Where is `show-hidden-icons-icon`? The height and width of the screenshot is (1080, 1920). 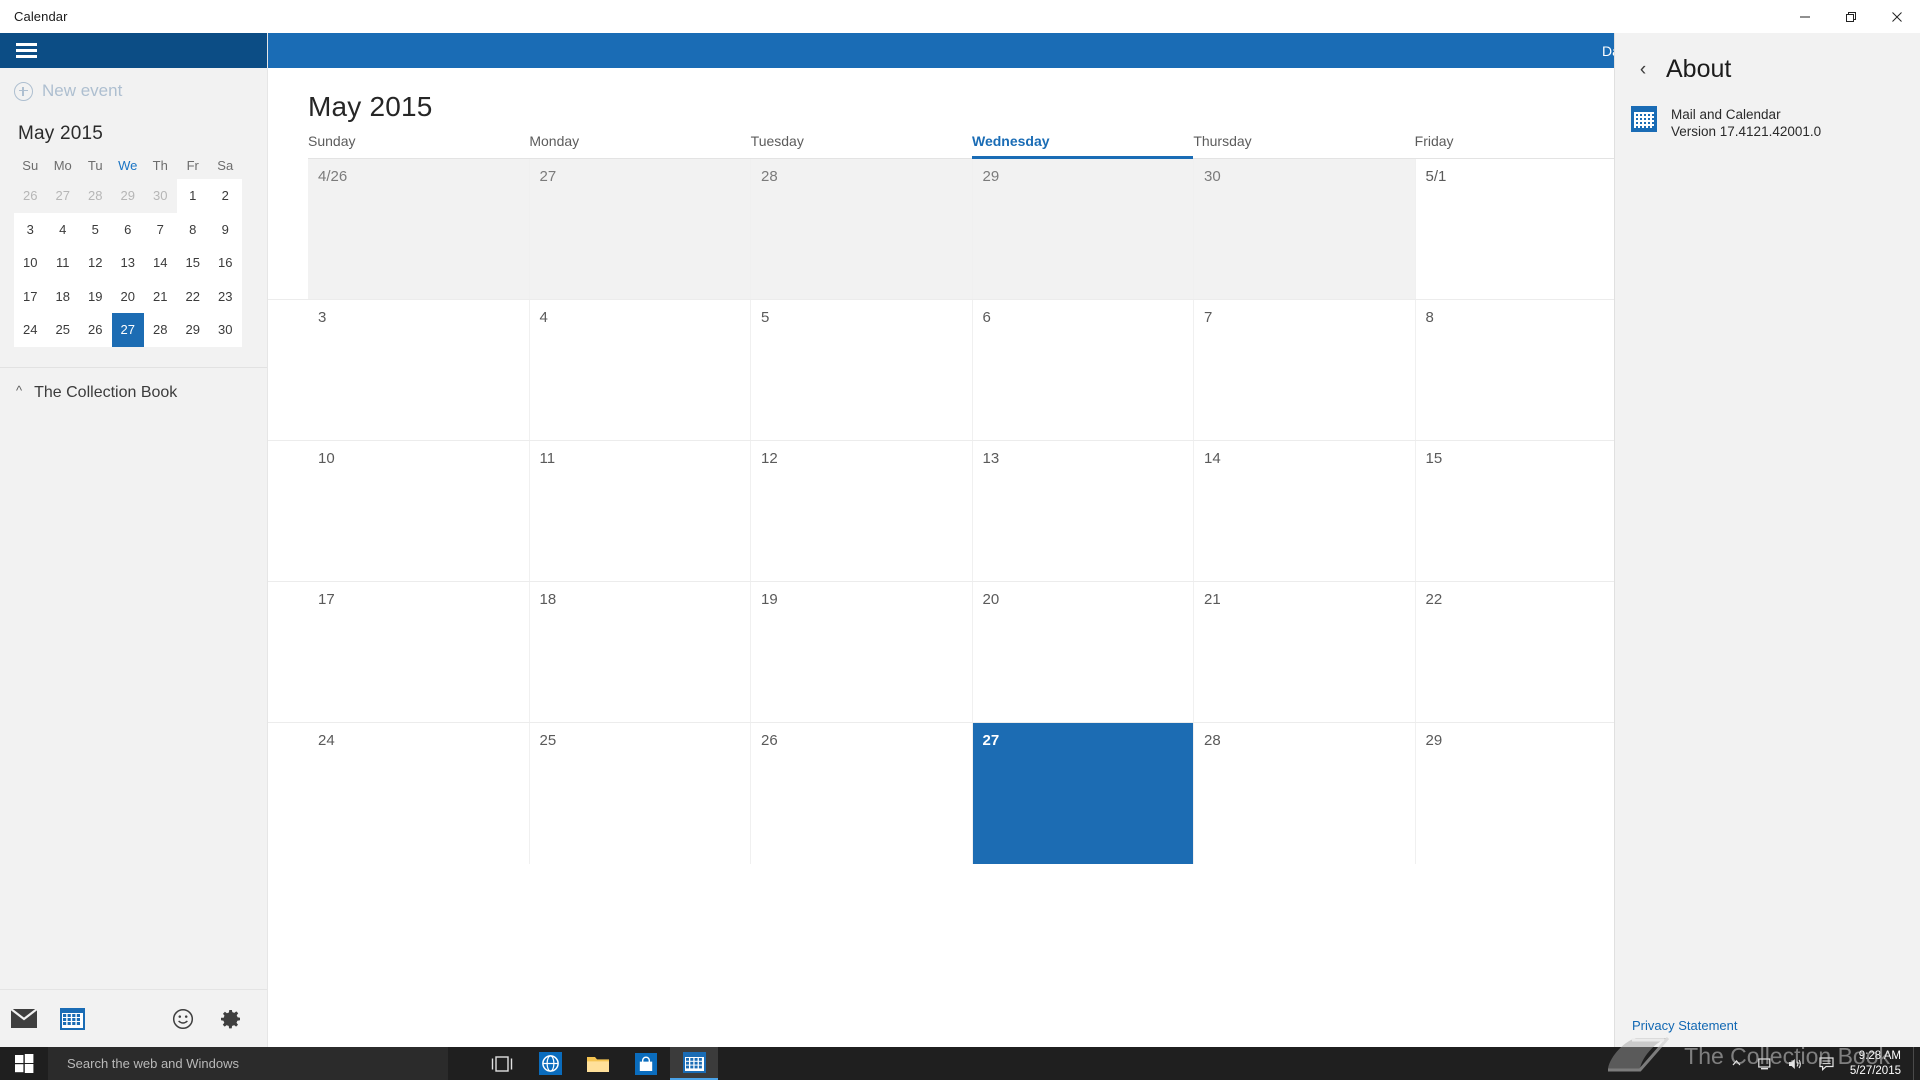 show-hidden-icons-icon is located at coordinates (1737, 1063).